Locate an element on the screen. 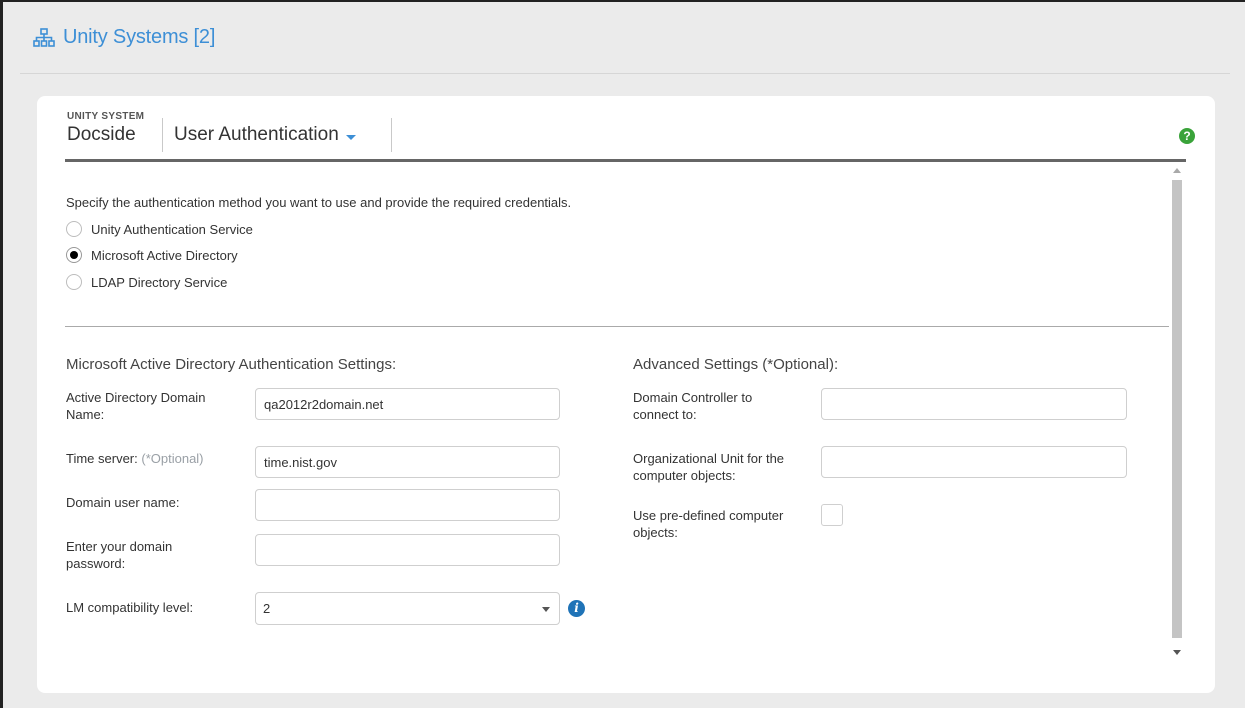  domain-name-label: Active Directory Domain Name: is located at coordinates (136, 406).